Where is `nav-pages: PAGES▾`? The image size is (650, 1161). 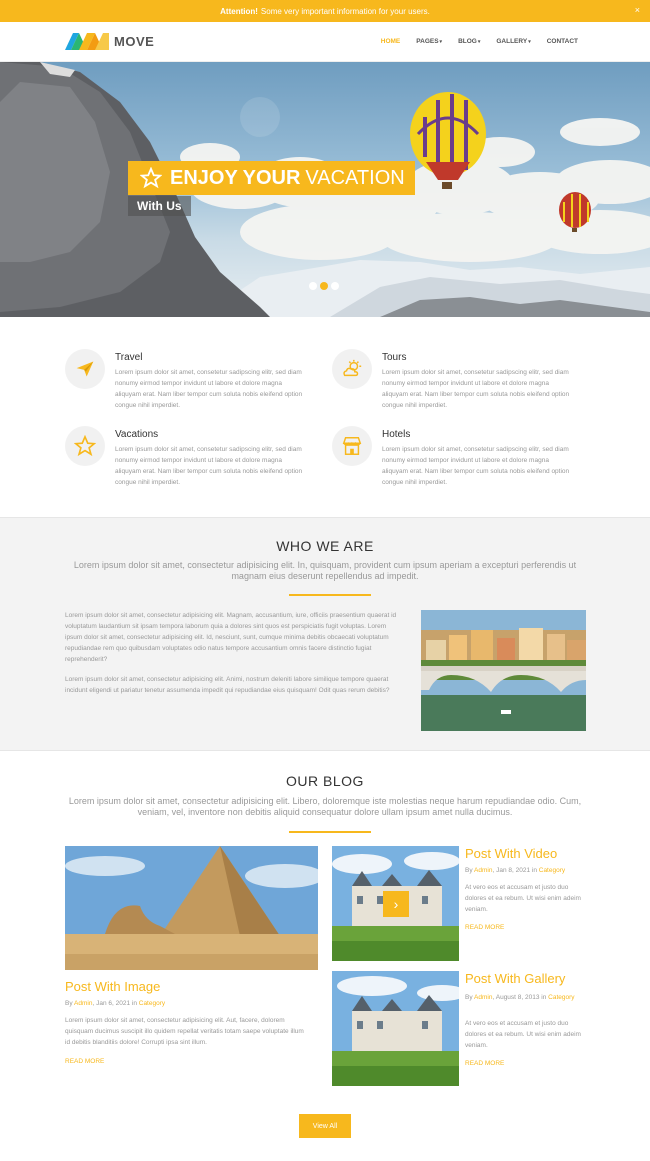 nav-pages: PAGES▾ is located at coordinates (429, 41).